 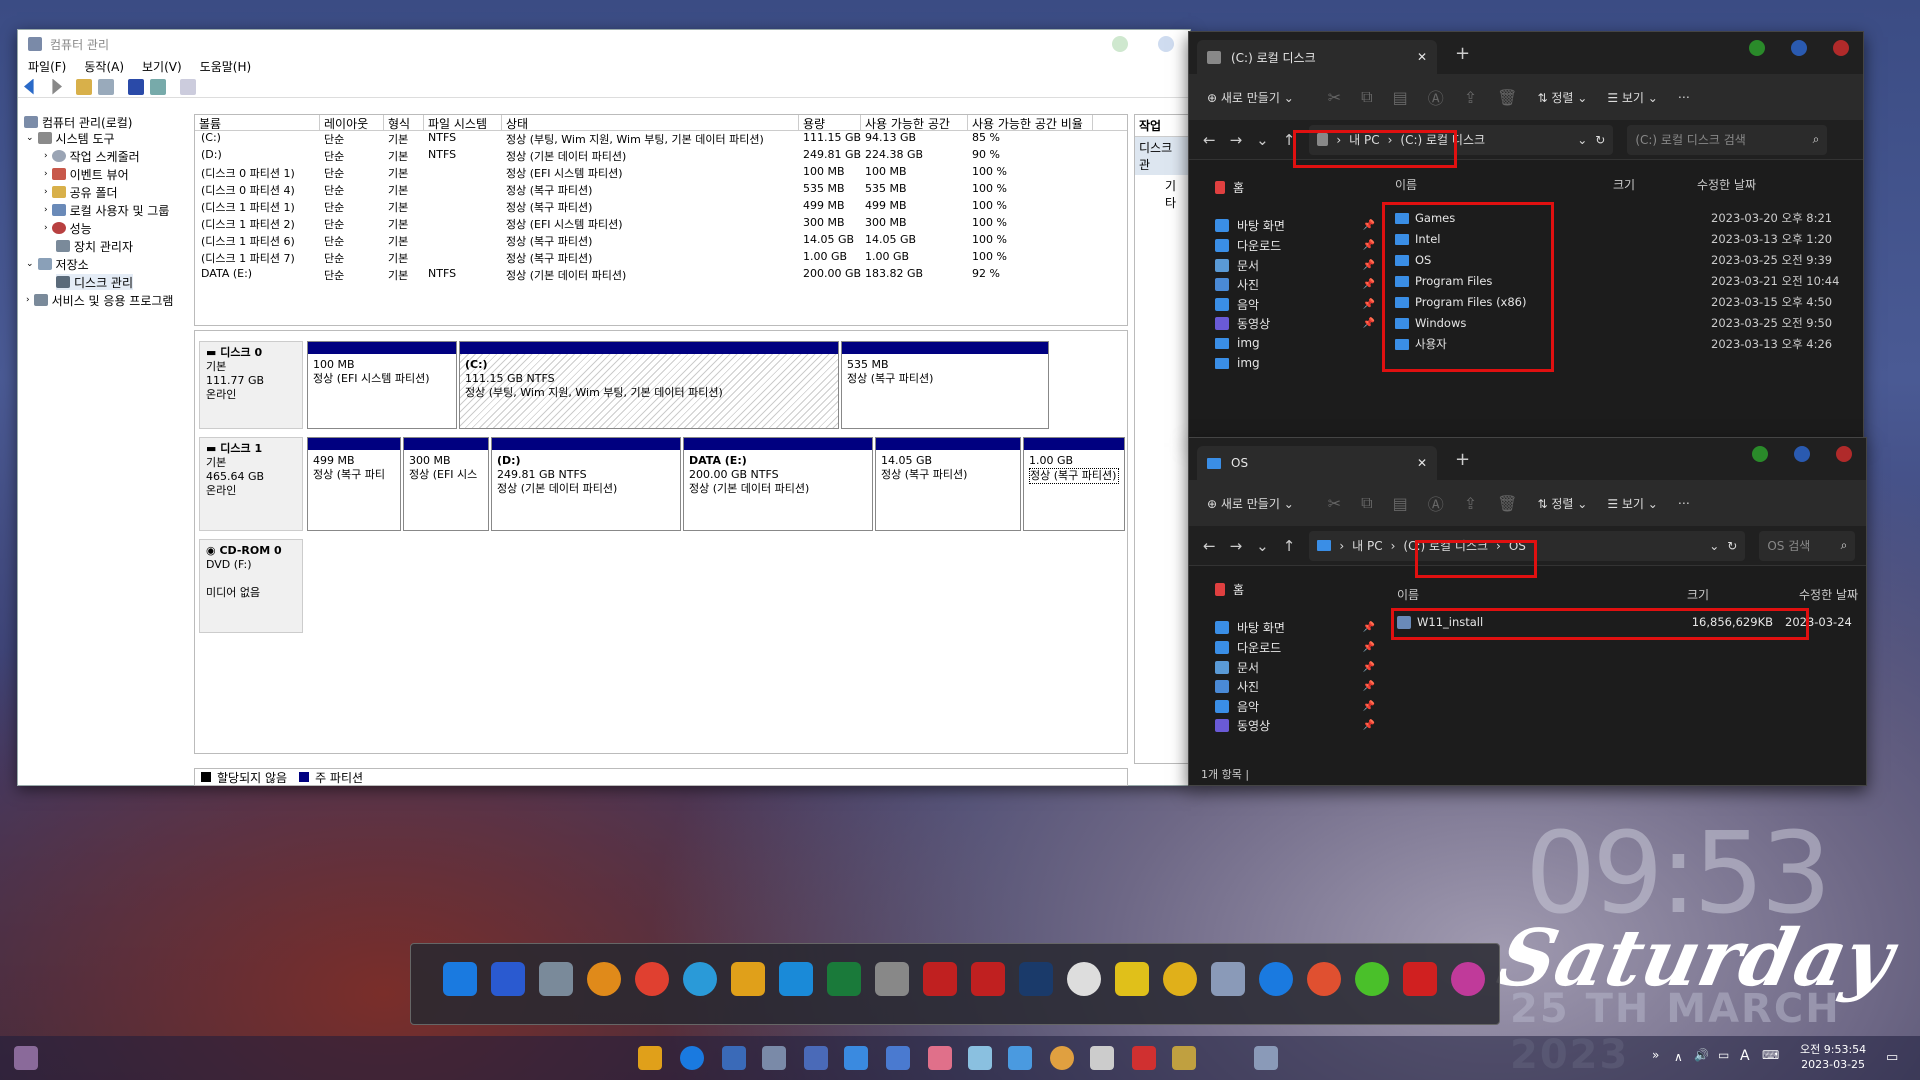 I want to click on folder-row: OS 2023-03-25 오전 9:39, so click(x=1625, y=260).